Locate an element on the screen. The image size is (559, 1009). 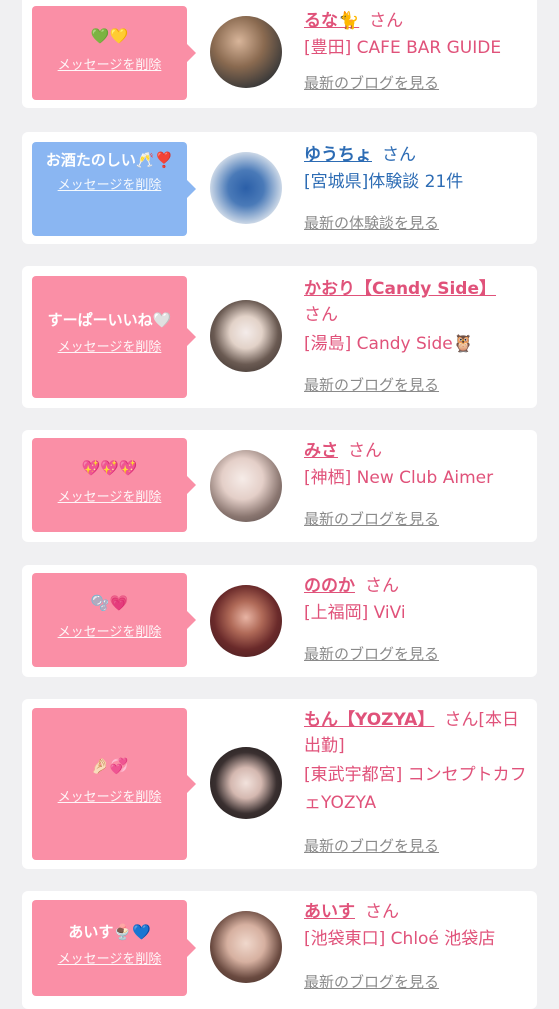
user-name-link: もん【YOZYA】 is located at coordinates (369, 720).